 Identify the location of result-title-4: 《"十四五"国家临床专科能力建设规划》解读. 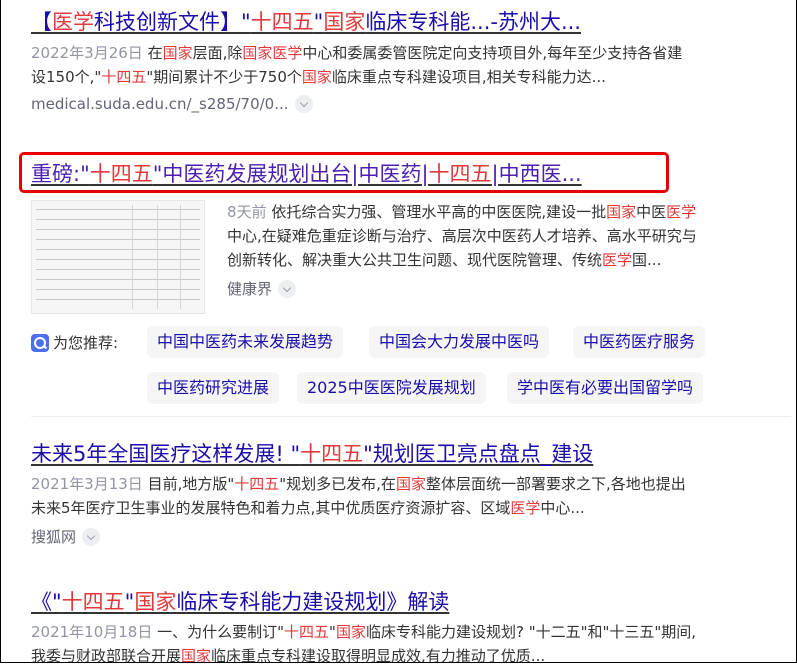
(411, 602).